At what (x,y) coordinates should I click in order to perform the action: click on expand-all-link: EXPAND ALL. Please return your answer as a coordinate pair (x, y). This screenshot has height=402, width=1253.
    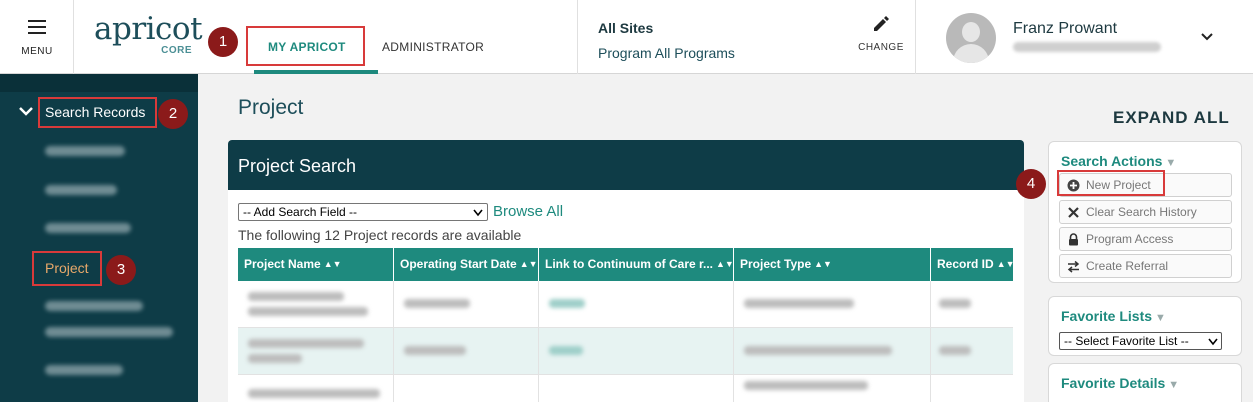
    Looking at the image, I should click on (1171, 118).